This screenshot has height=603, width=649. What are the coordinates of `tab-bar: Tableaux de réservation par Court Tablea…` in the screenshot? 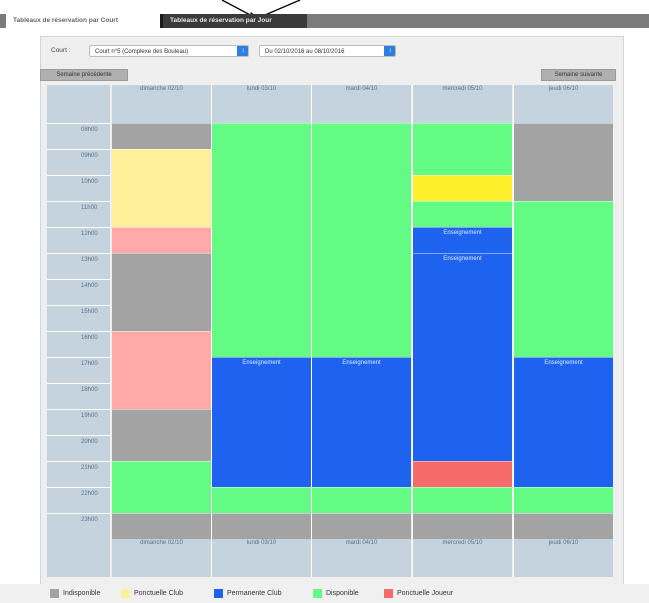 It's located at (324, 21).